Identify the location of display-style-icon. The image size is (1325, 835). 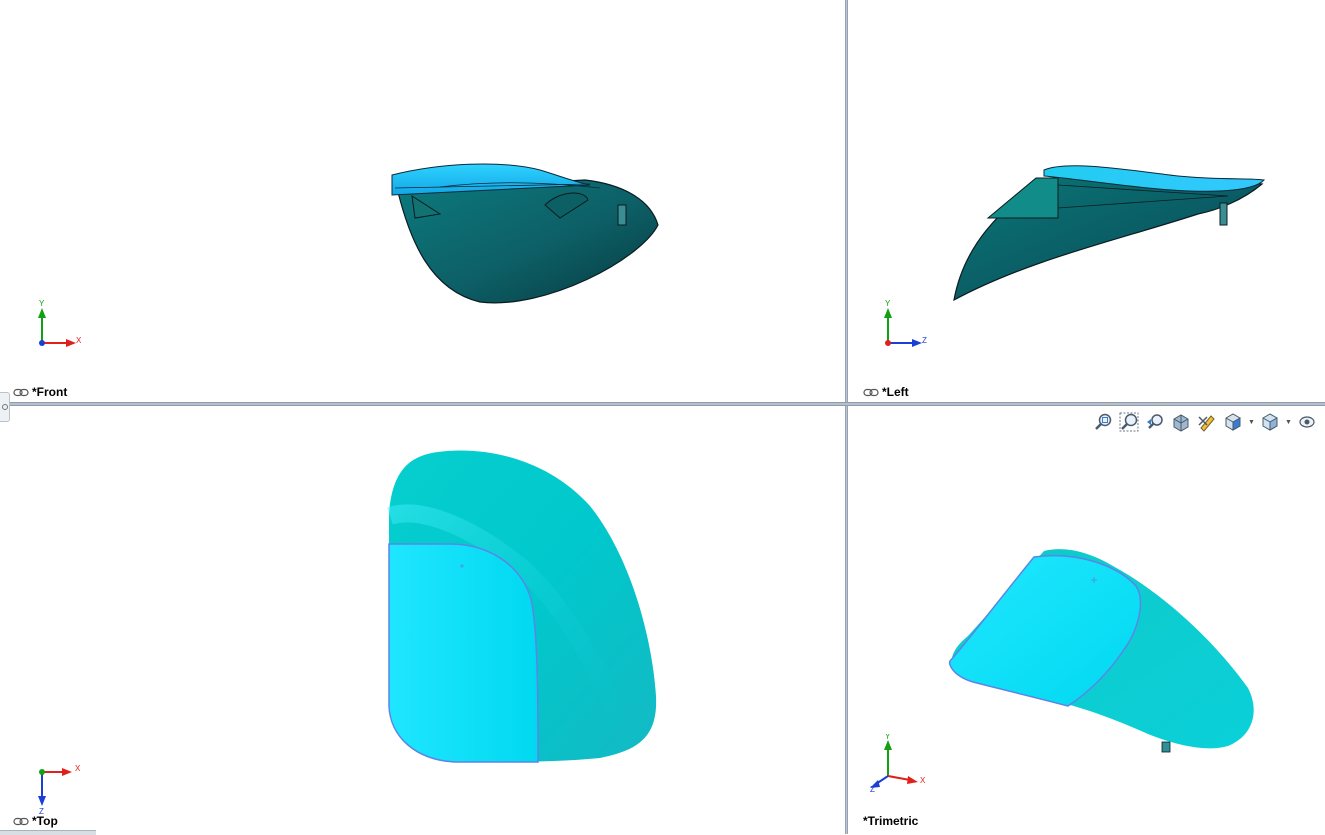
(1270, 422).